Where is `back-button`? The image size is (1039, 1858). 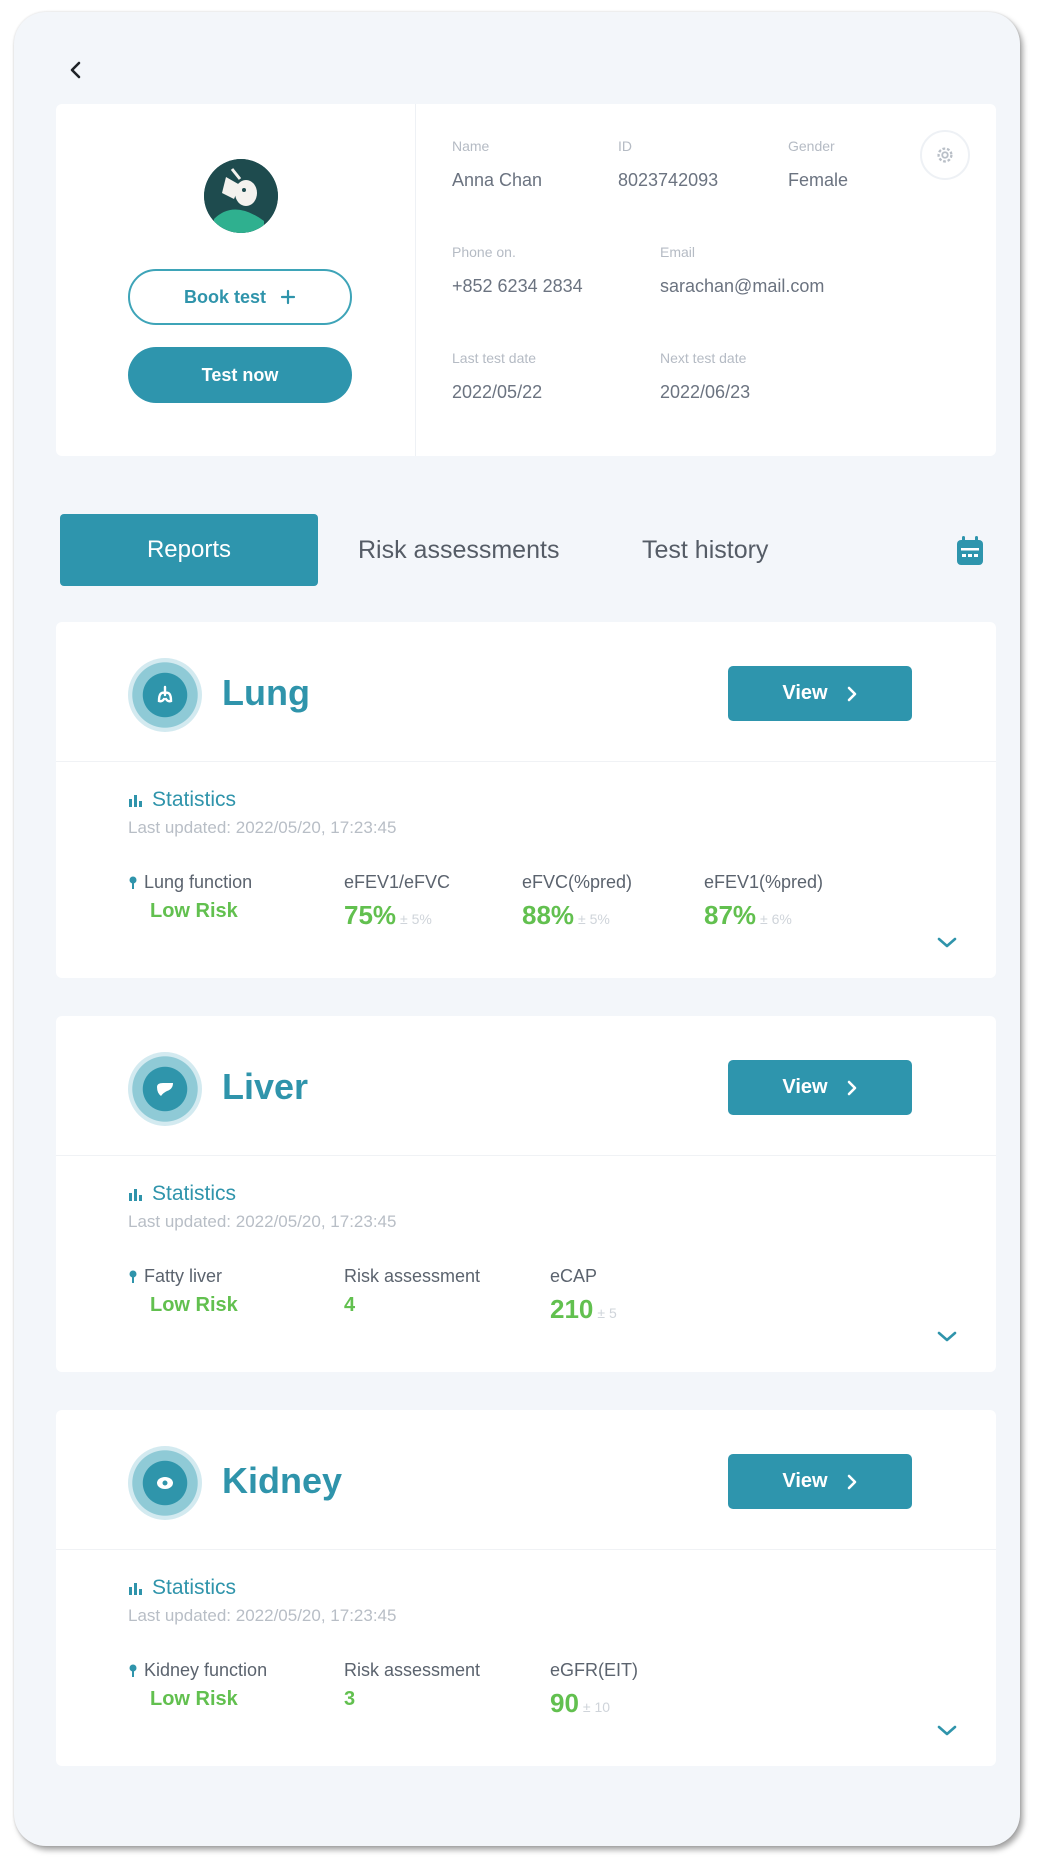
back-button is located at coordinates (76, 70).